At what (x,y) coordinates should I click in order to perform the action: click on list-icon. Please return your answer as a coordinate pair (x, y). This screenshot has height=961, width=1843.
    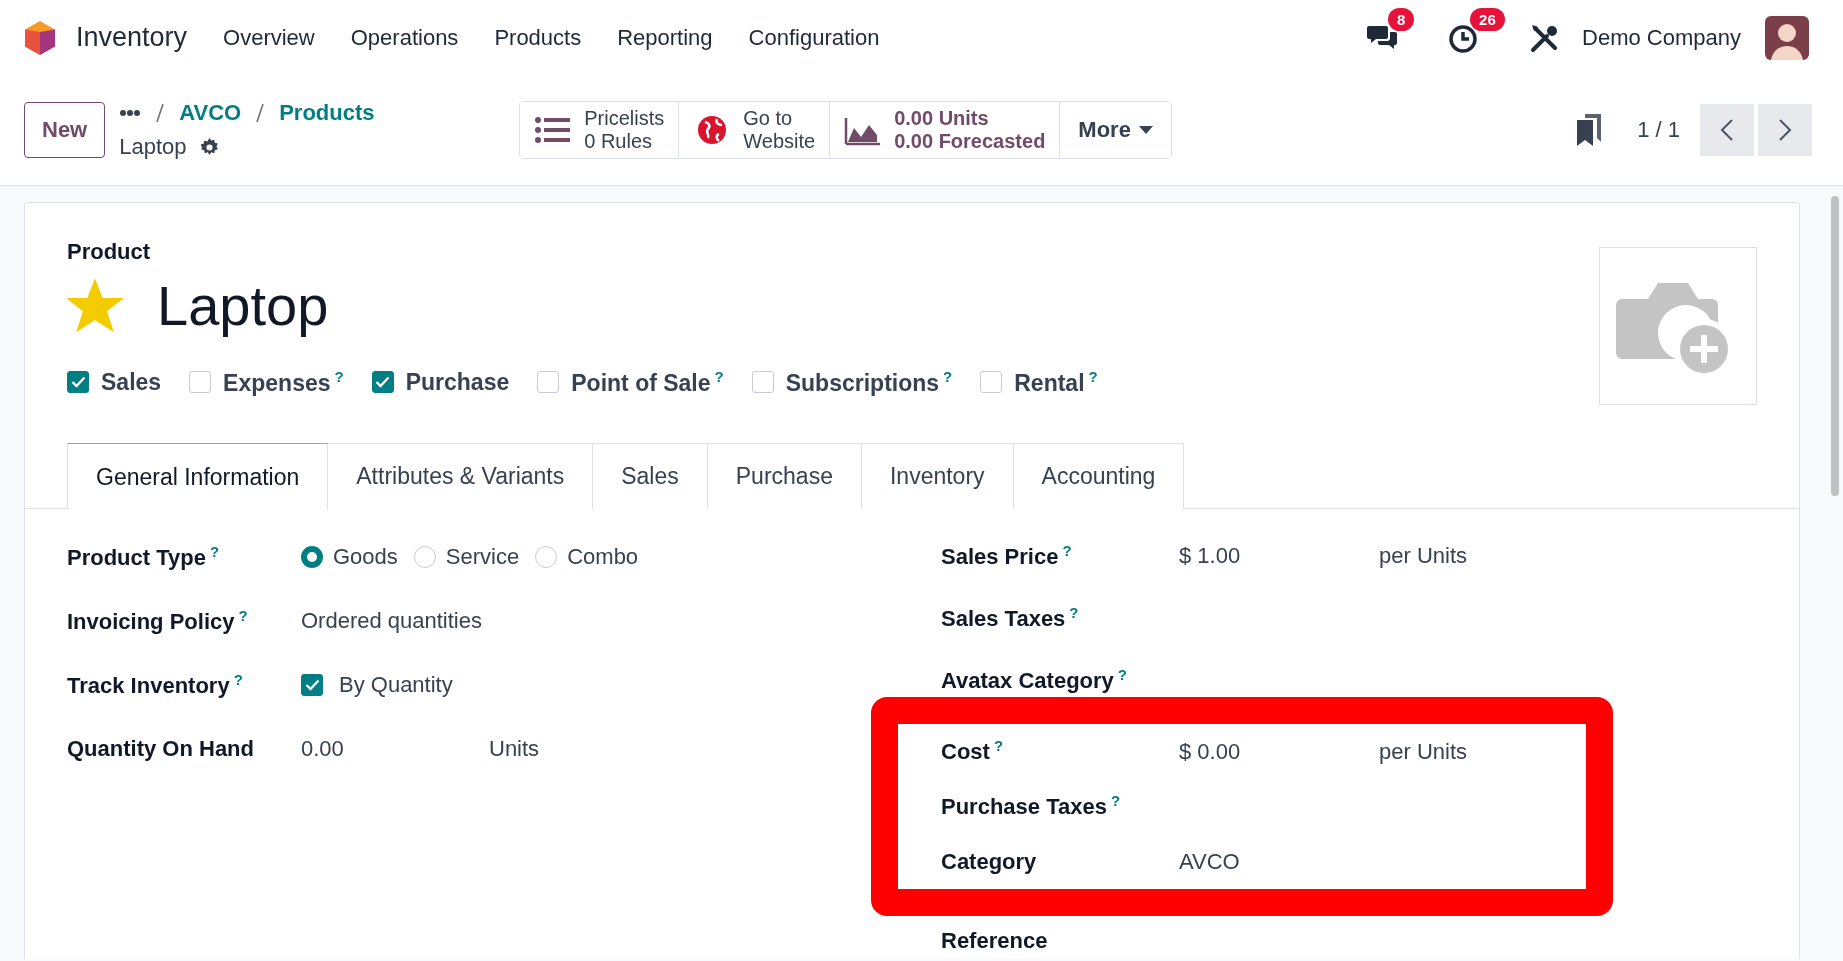
    Looking at the image, I should click on (553, 130).